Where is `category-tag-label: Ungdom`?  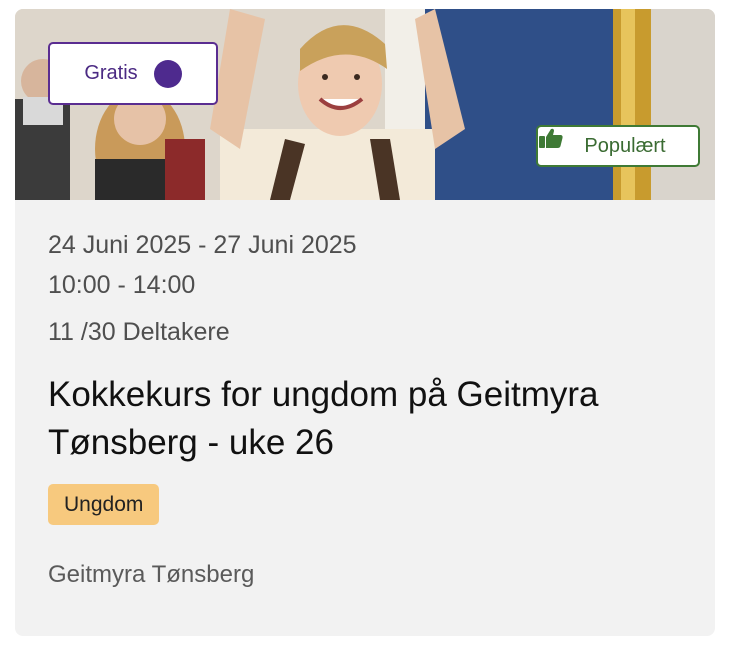
category-tag-label: Ungdom is located at coordinates (104, 504).